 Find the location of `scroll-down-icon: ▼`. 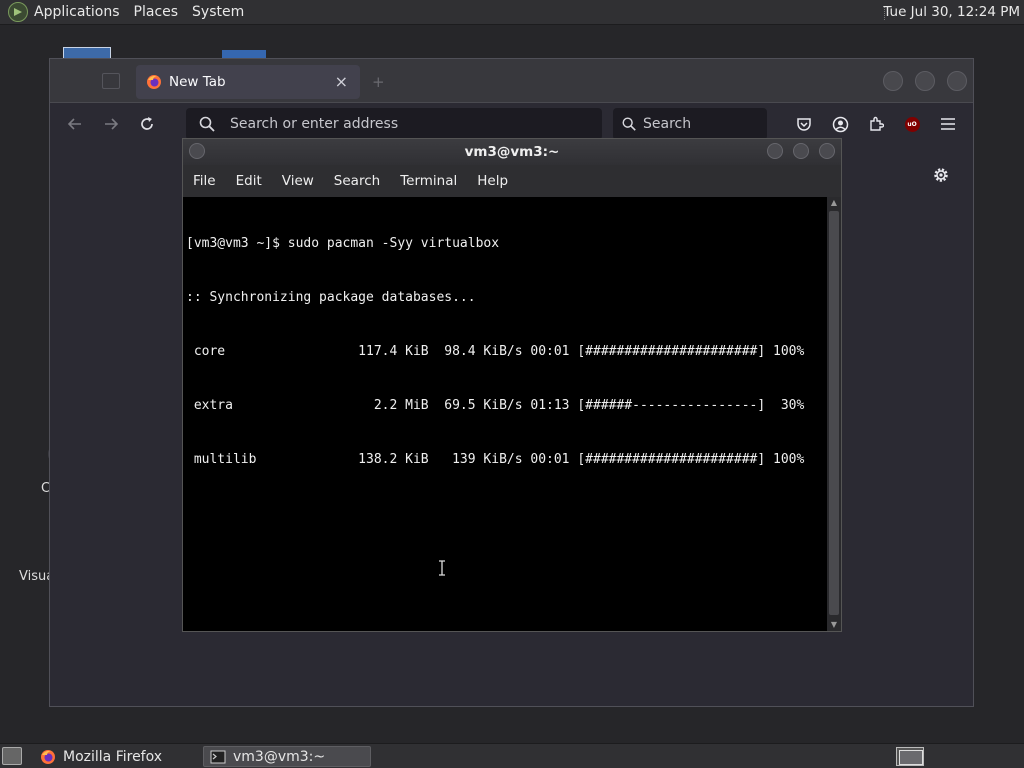

scroll-down-icon: ▼ is located at coordinates (834, 625).